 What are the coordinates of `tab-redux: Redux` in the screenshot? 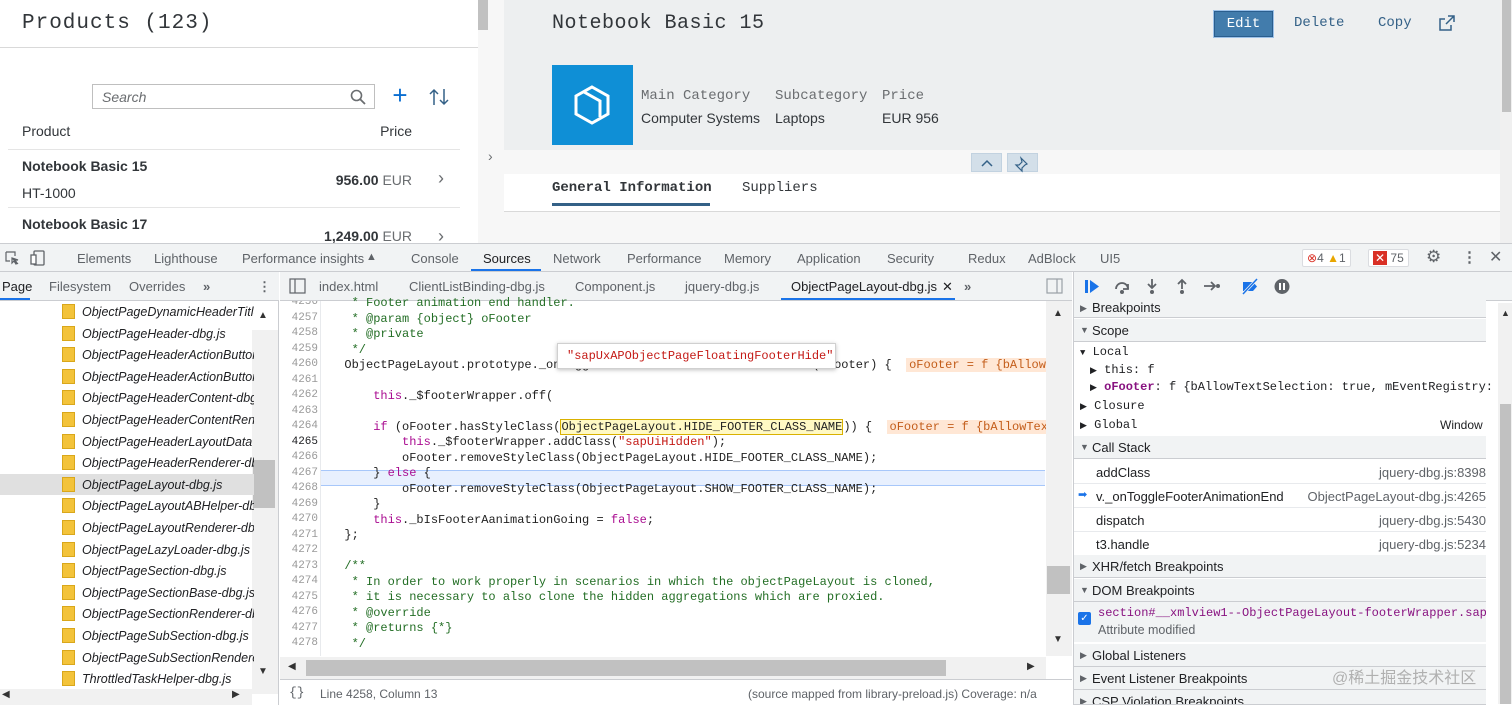 It's located at (987, 258).